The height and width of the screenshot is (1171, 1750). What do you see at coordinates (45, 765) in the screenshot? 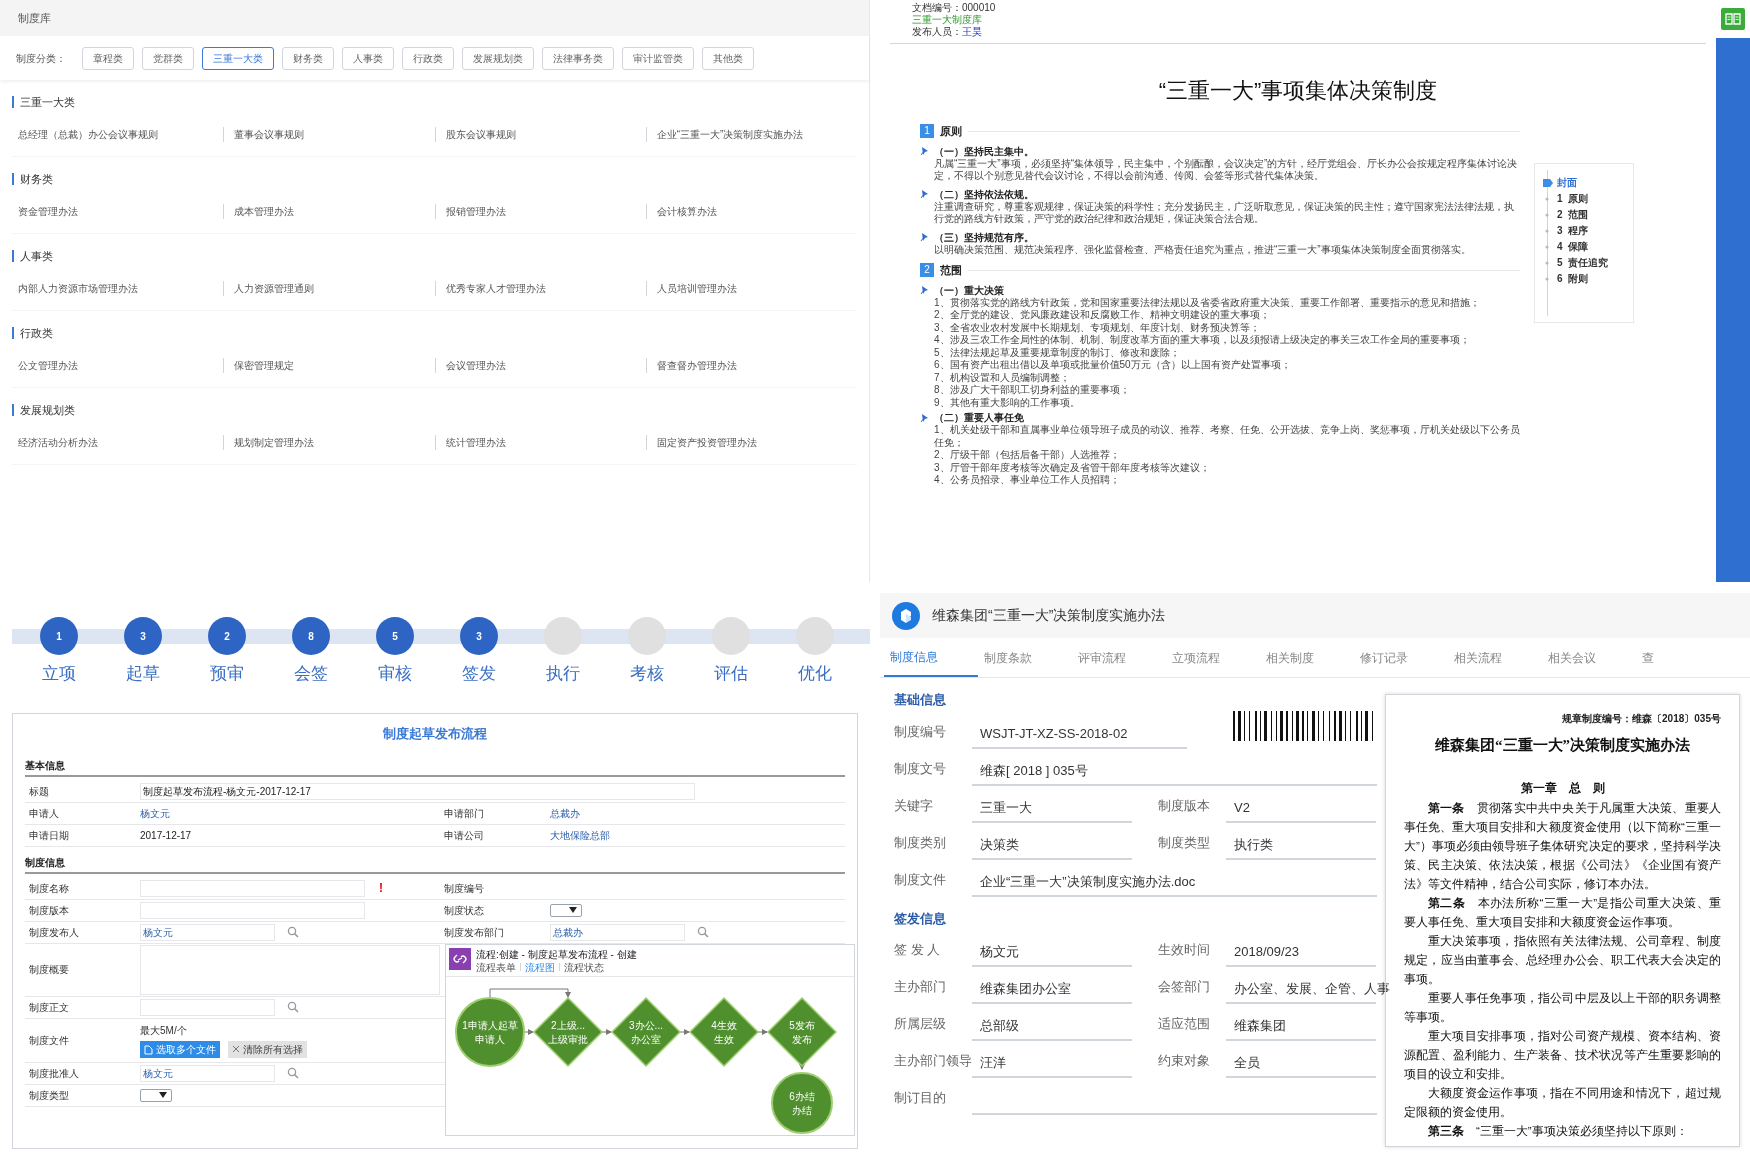
I see `section-heading: 基本信息` at bounding box center [45, 765].